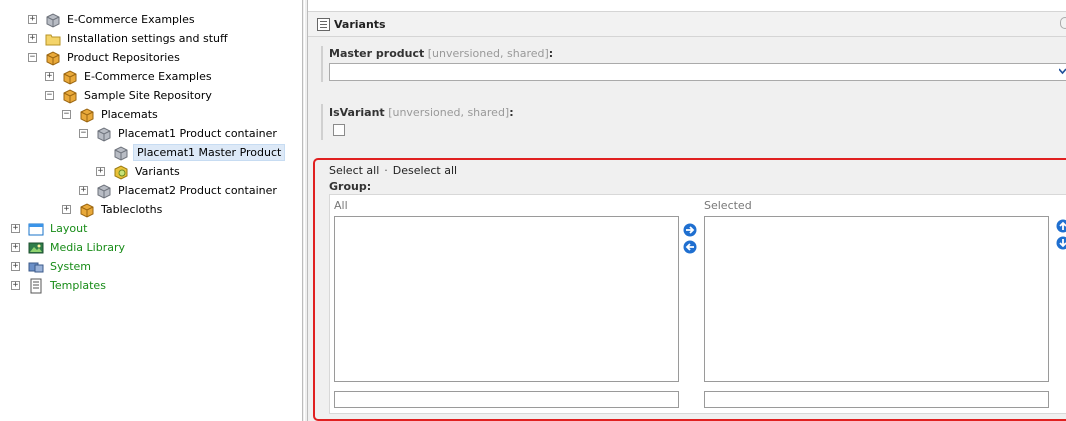 Image resolution: width=1066 pixels, height=421 pixels. I want to click on tree-item-label: Placemat2 Product container, so click(197, 190).